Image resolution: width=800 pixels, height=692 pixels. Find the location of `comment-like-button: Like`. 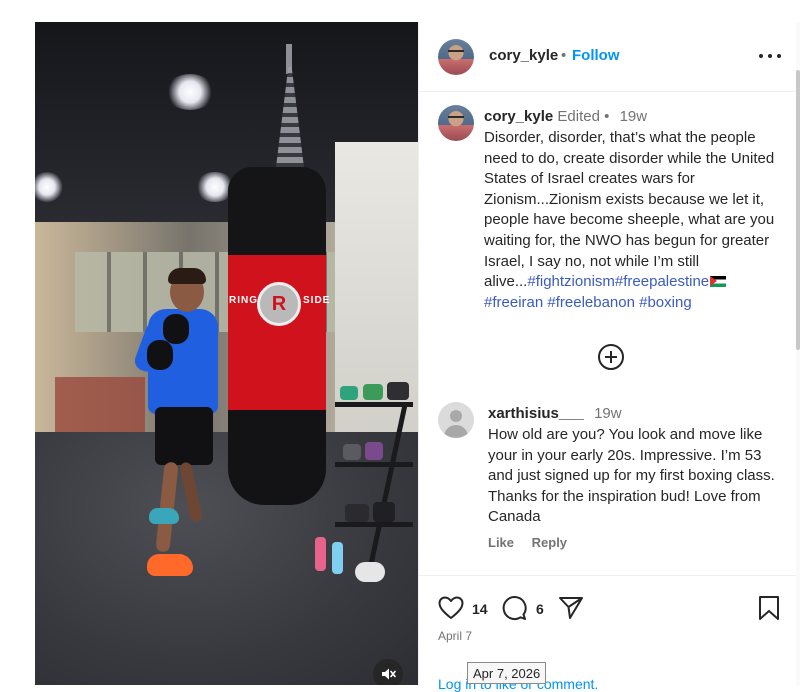

comment-like-button: Like is located at coordinates (501, 542).